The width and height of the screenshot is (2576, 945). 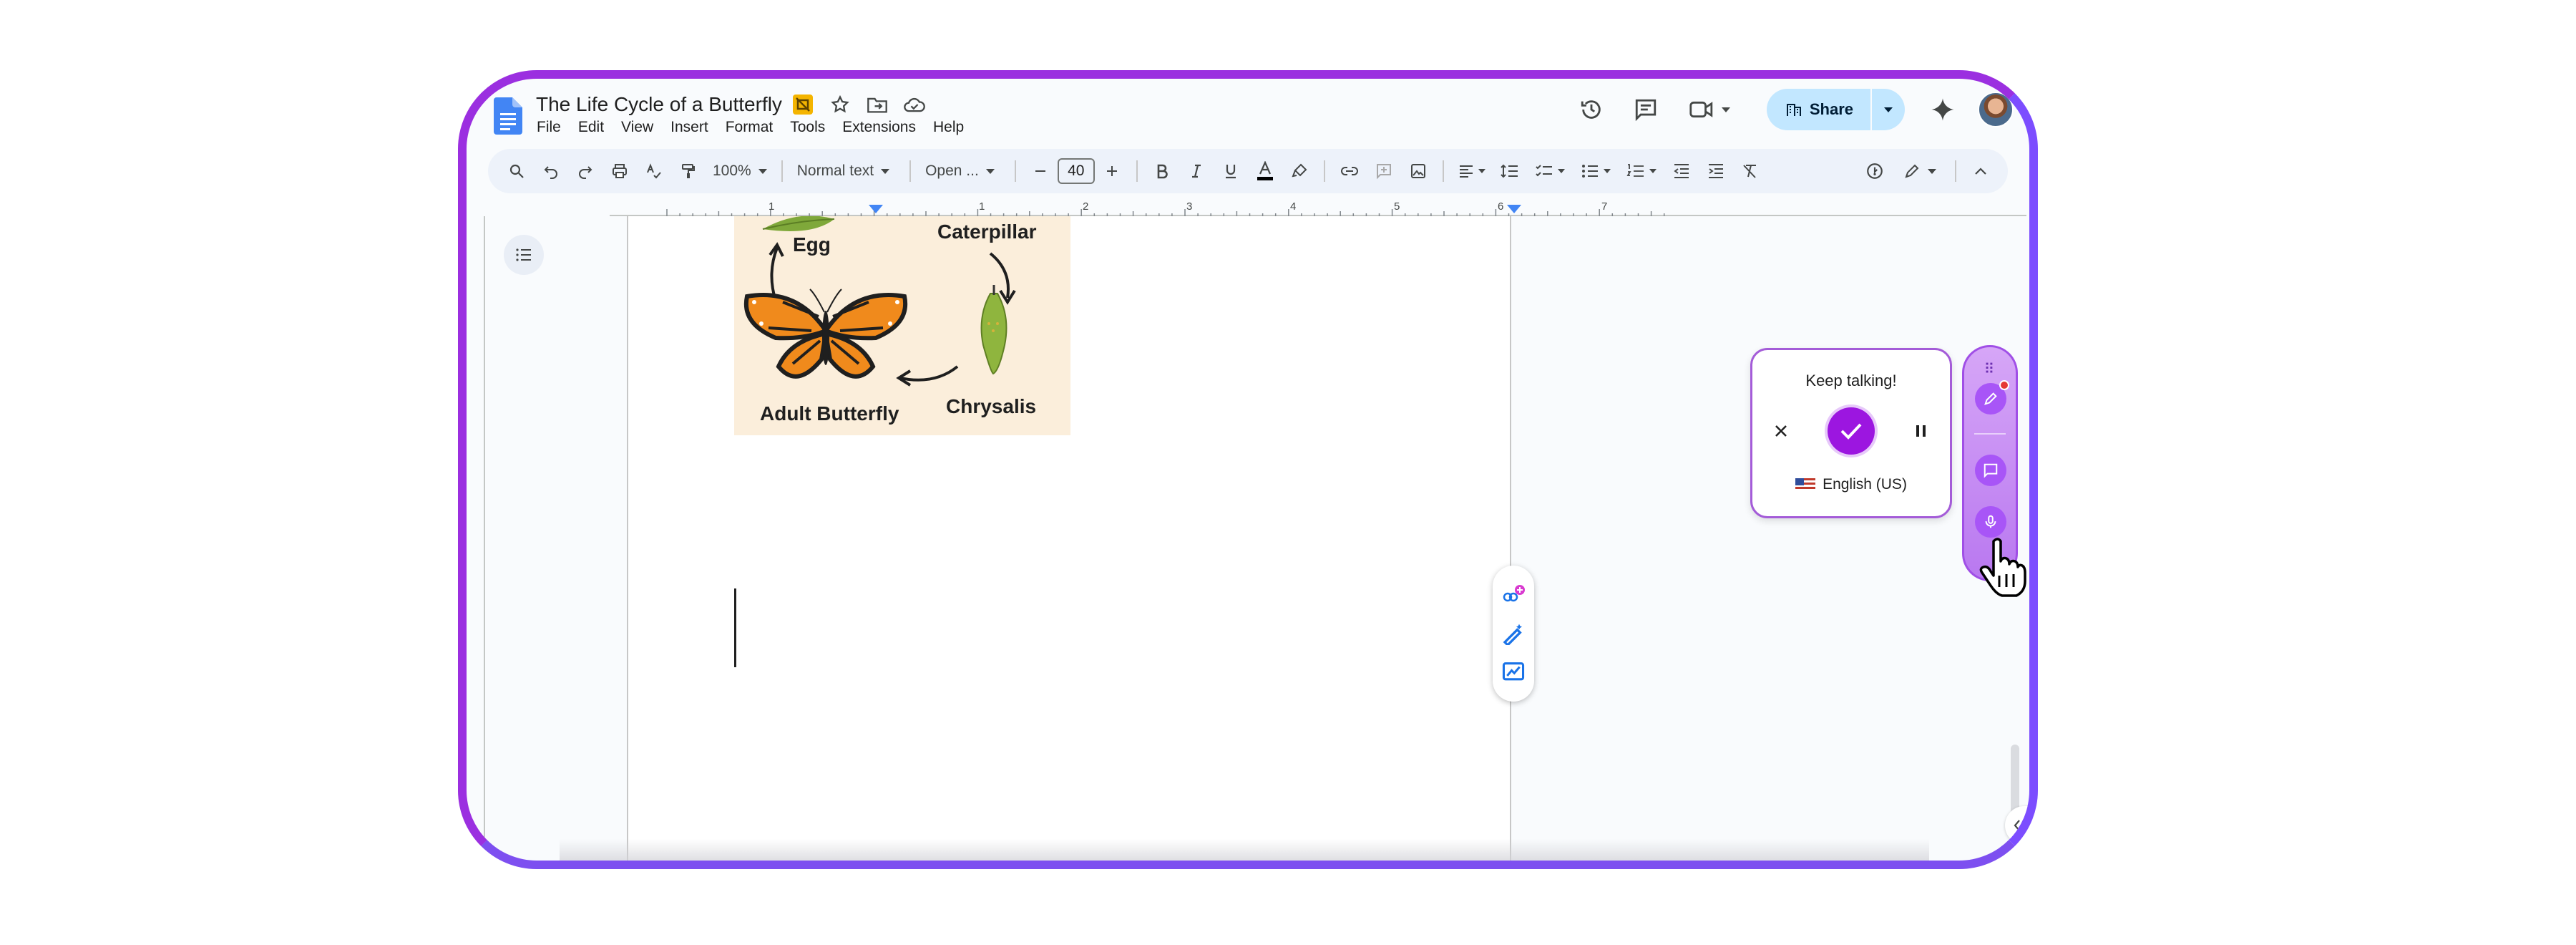 I want to click on menu-tools: Tools, so click(x=807, y=127).